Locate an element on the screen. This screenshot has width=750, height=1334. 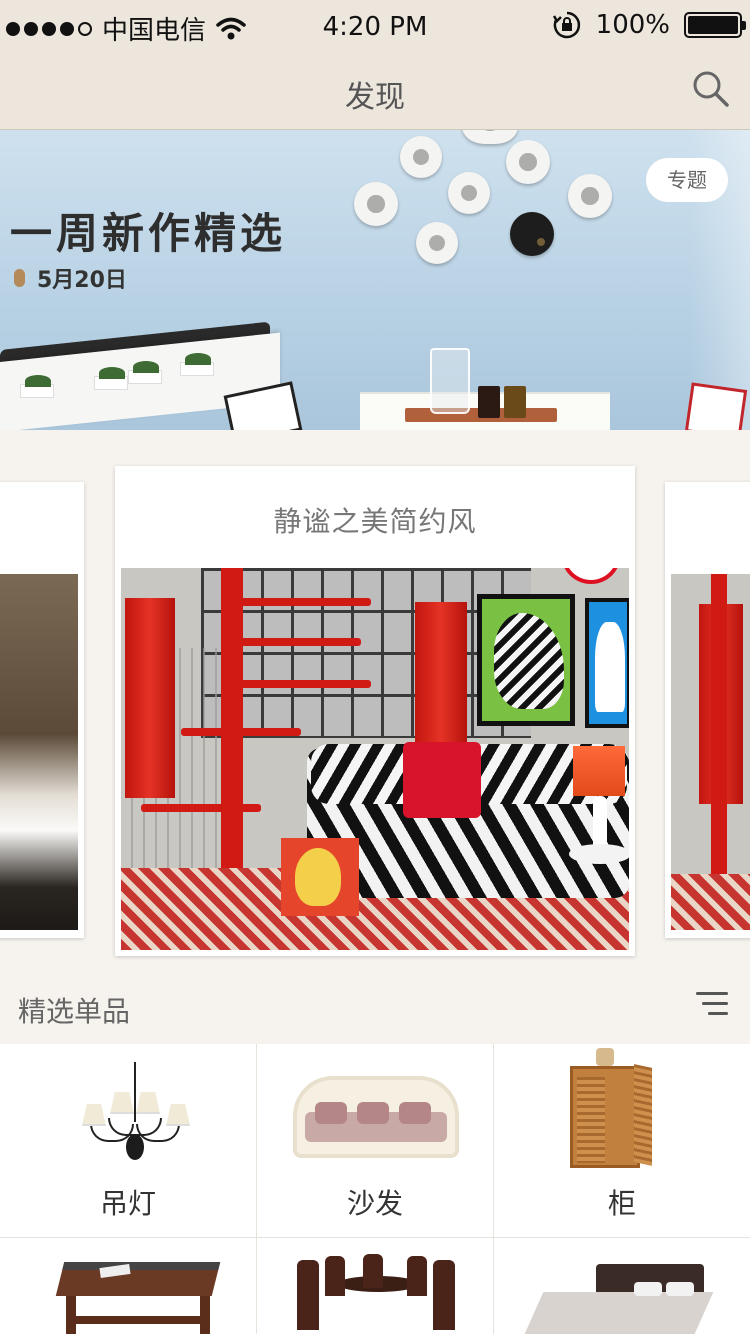
sofa-icon is located at coordinates (376, 1121).